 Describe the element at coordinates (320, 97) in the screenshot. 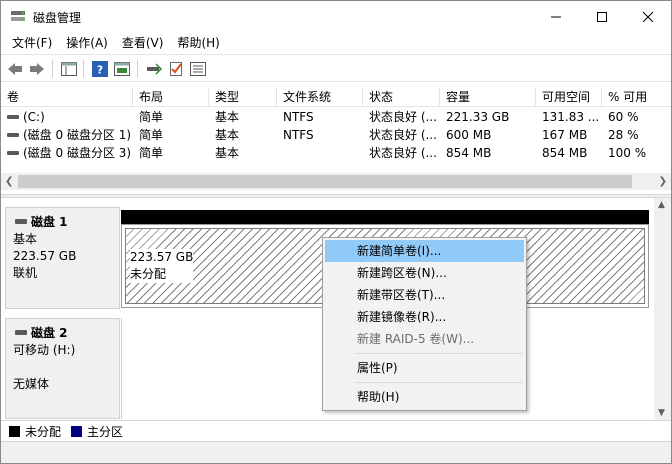

I see `column-header-filesystem: 文件系统` at that location.